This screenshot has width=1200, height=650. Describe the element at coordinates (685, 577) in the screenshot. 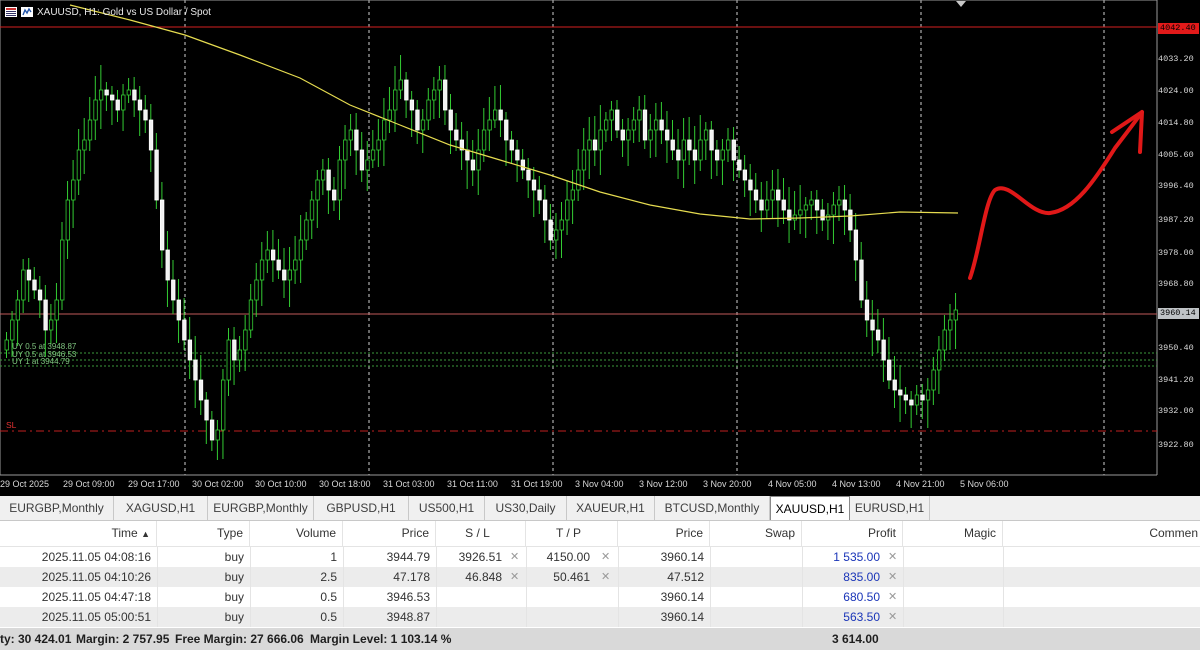

I see `cell-price2: 47.512` at that location.